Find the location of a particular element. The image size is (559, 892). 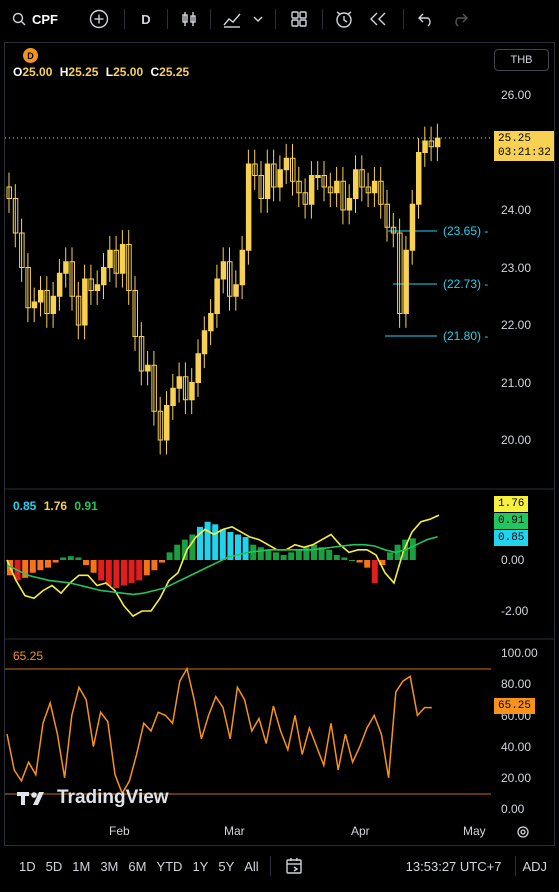

currency-button: THB is located at coordinates (521, 60).